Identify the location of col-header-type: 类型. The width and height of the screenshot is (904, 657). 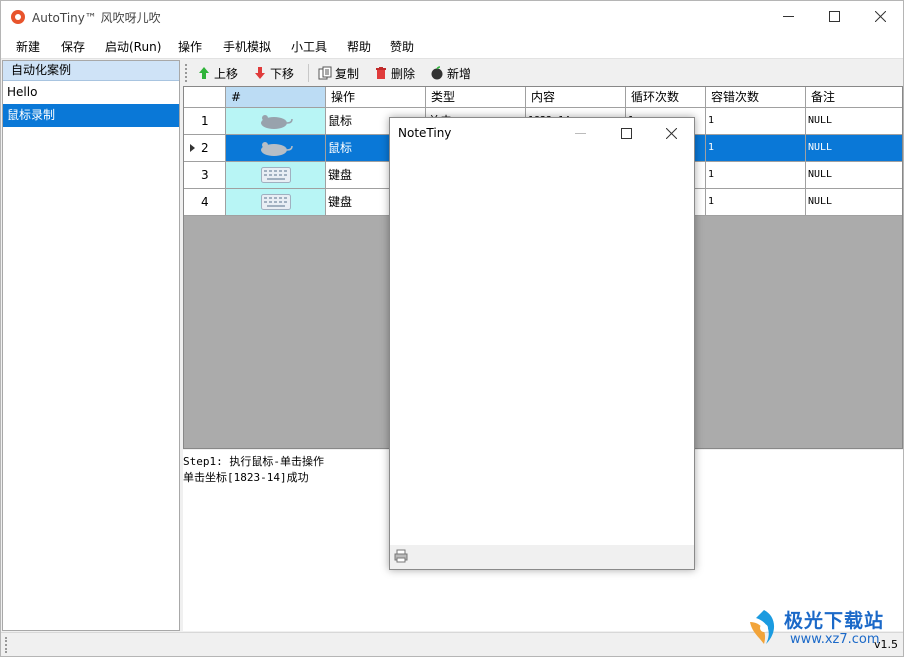
(476, 97).